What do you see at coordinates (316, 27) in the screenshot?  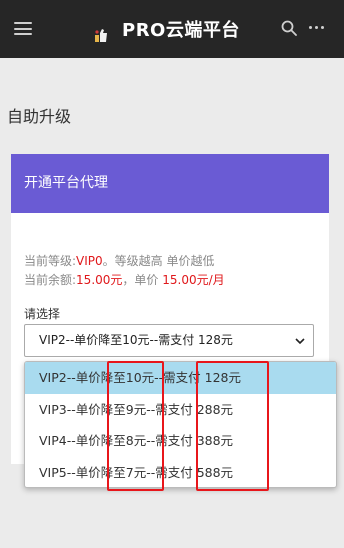 I see `more-options-icon` at bounding box center [316, 27].